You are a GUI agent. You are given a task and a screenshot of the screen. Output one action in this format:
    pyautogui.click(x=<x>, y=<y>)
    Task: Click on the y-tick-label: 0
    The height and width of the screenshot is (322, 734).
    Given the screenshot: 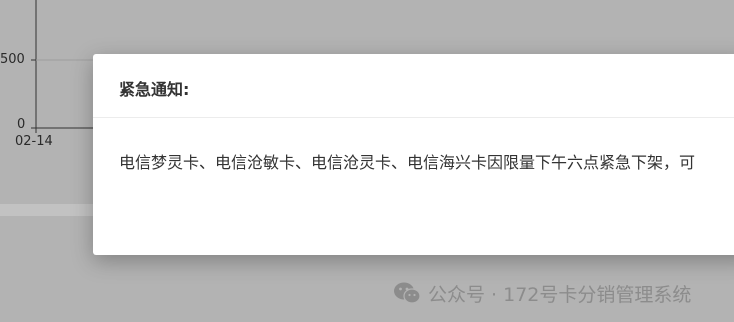 What is the action you would take?
    pyautogui.click(x=21, y=124)
    